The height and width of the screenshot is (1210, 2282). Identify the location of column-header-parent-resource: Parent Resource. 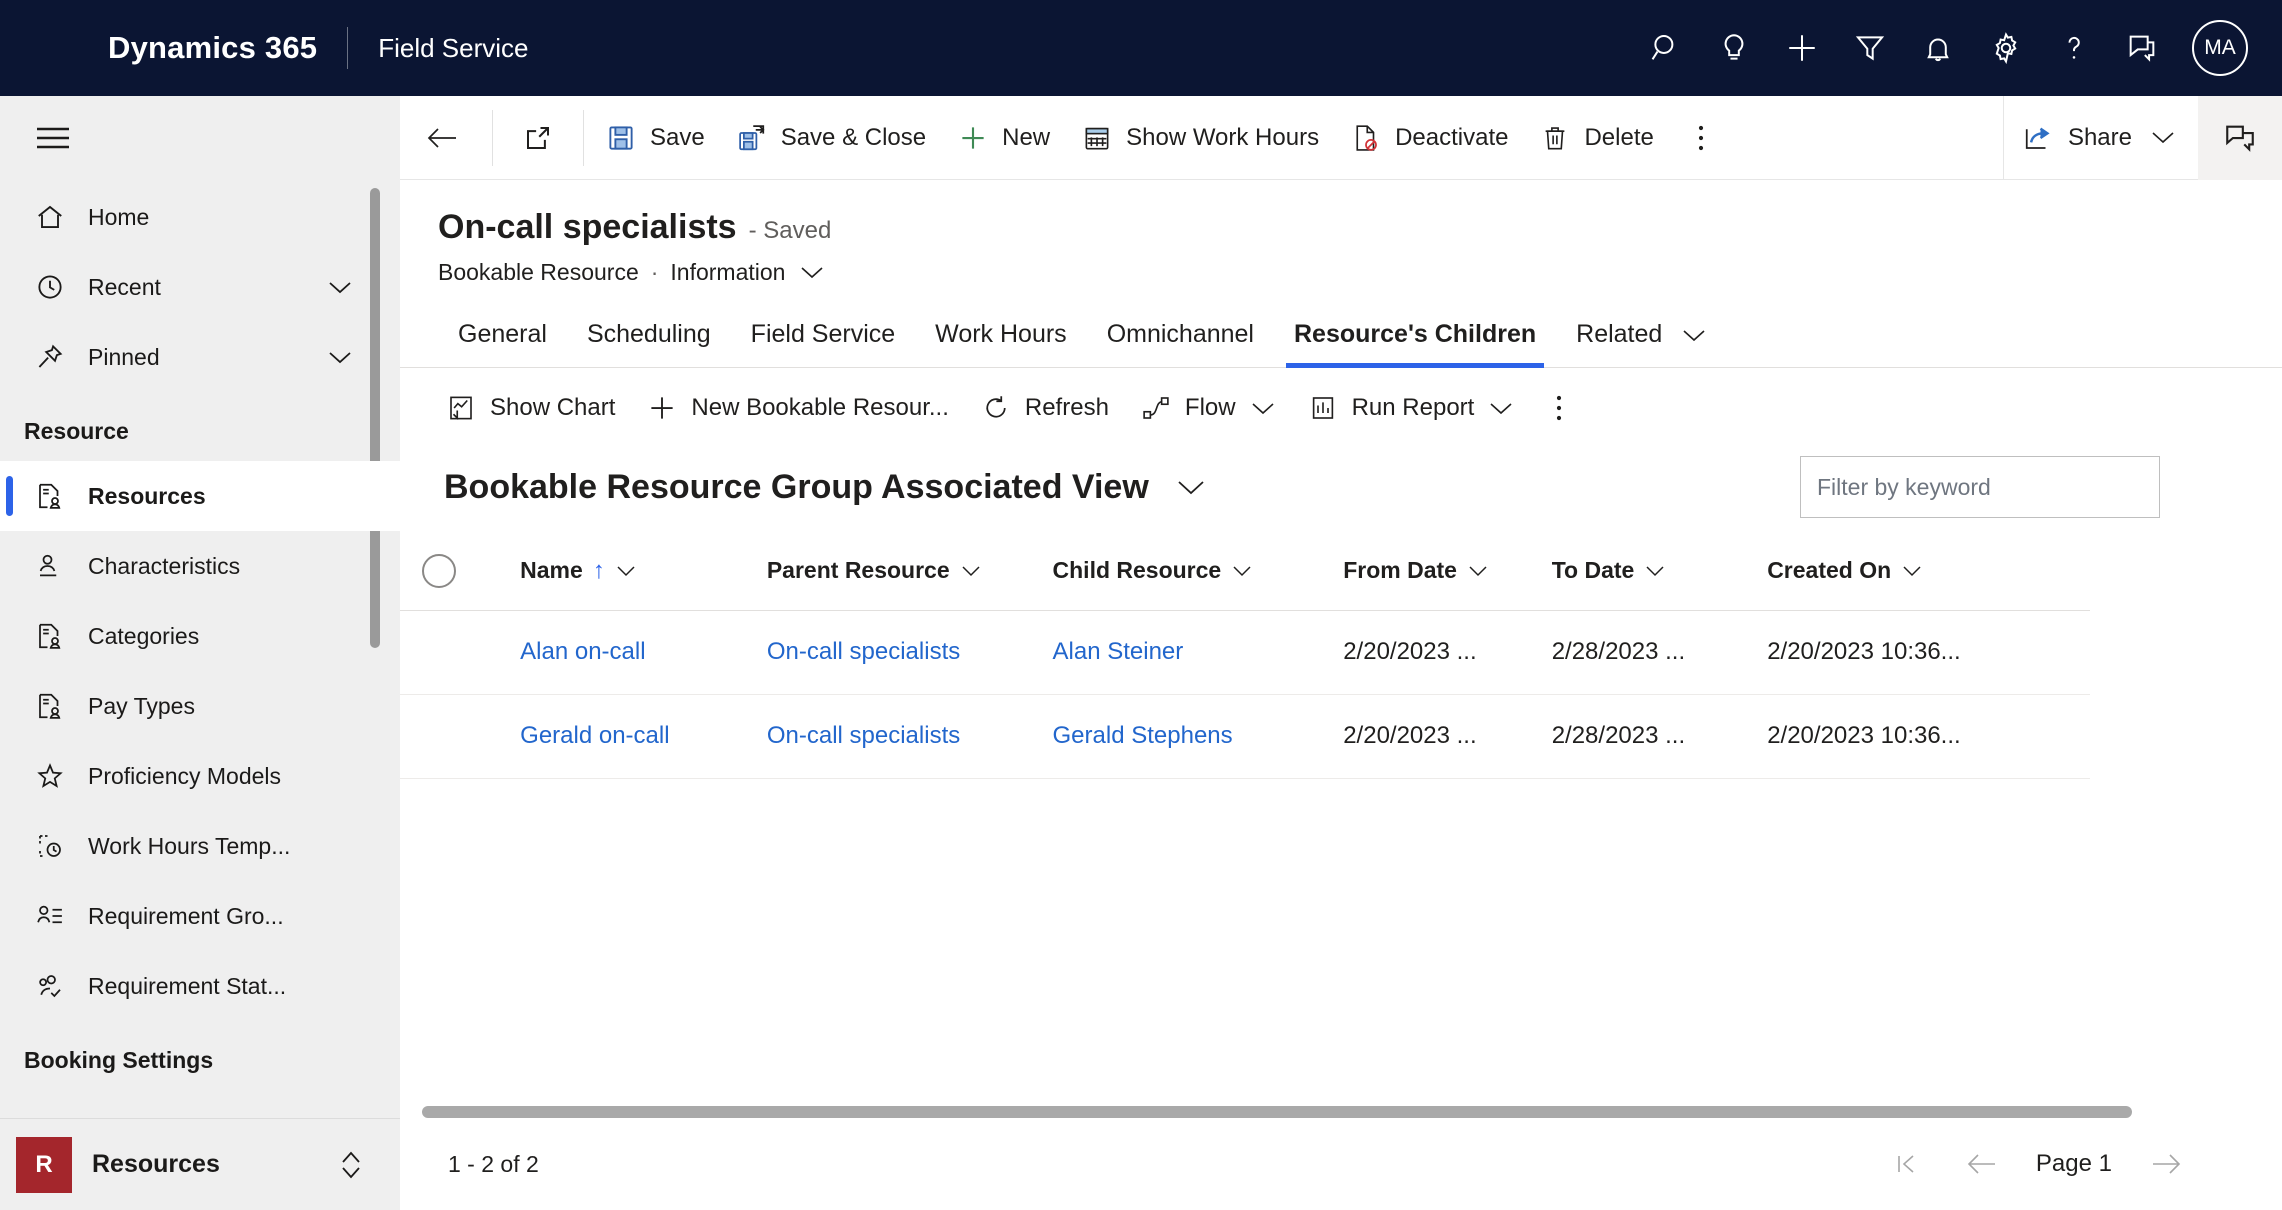
(901, 571).